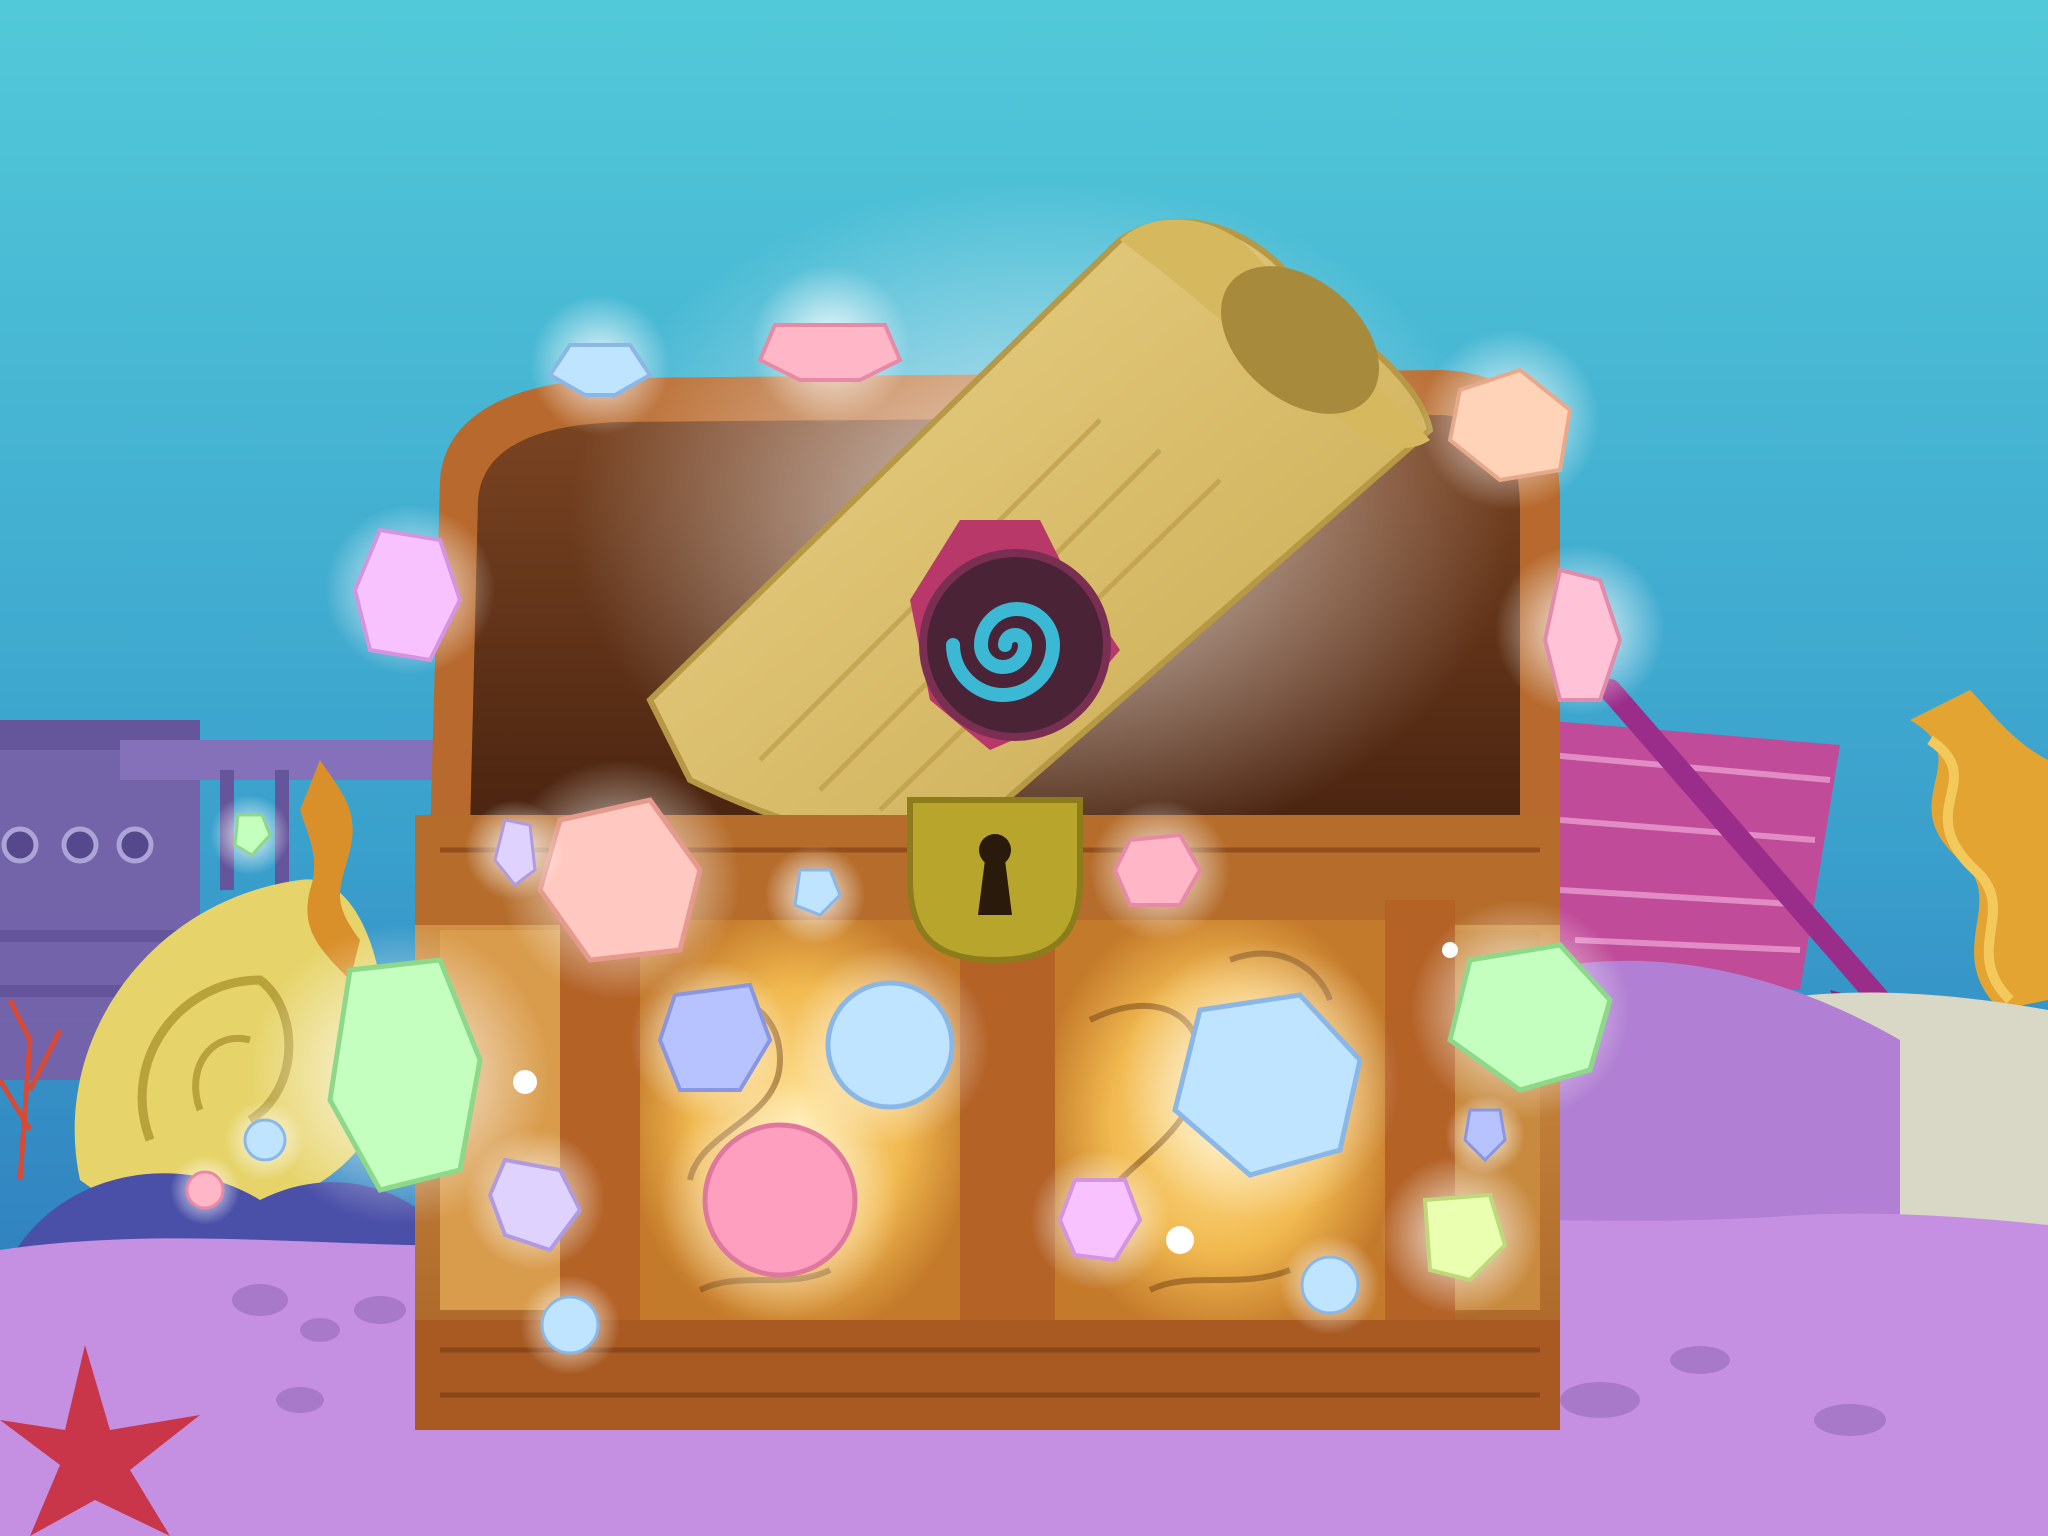 The height and width of the screenshot is (1536, 2048). I want to click on chest-lock, so click(995, 880).